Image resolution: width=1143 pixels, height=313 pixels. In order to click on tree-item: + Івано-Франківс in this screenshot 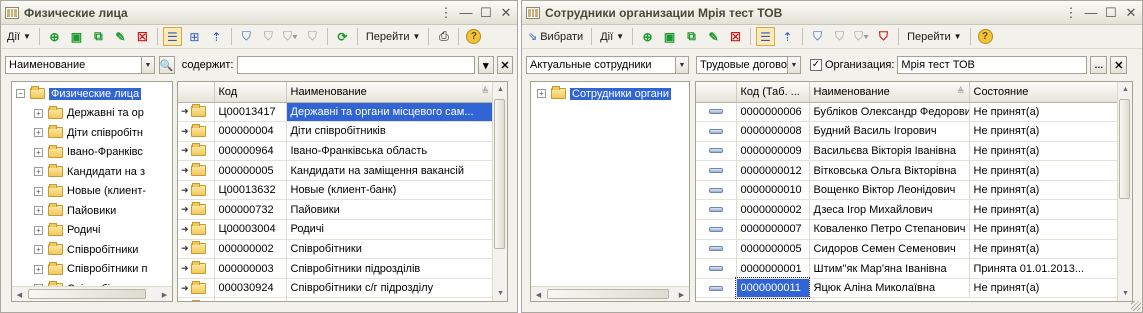, I will do `click(94, 153)`.